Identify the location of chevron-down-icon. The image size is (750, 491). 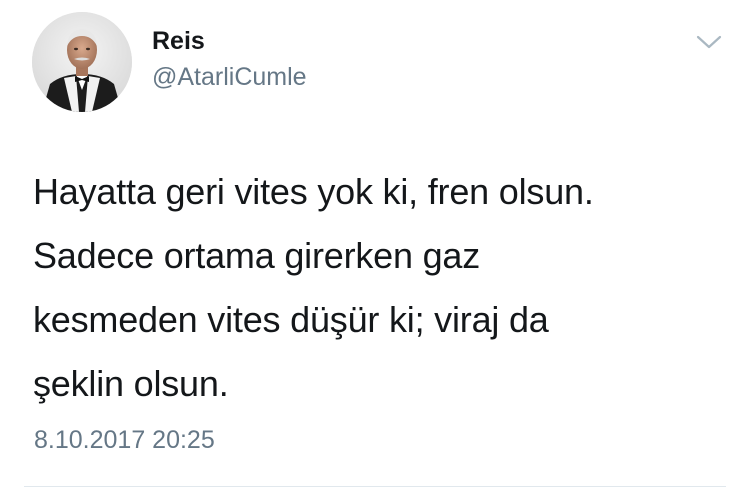
(709, 42).